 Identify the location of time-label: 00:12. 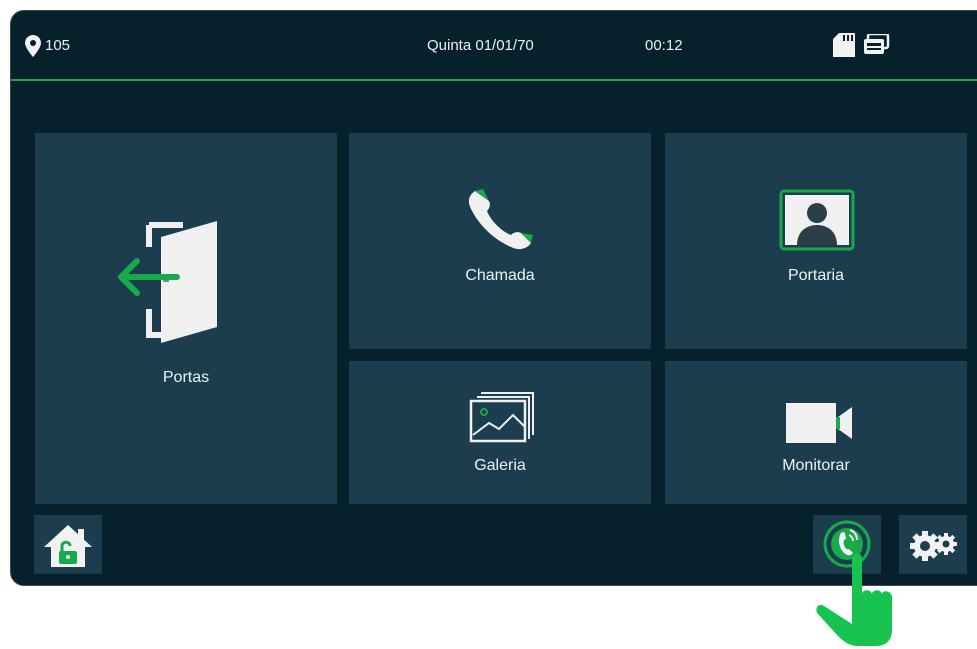
(664, 45).